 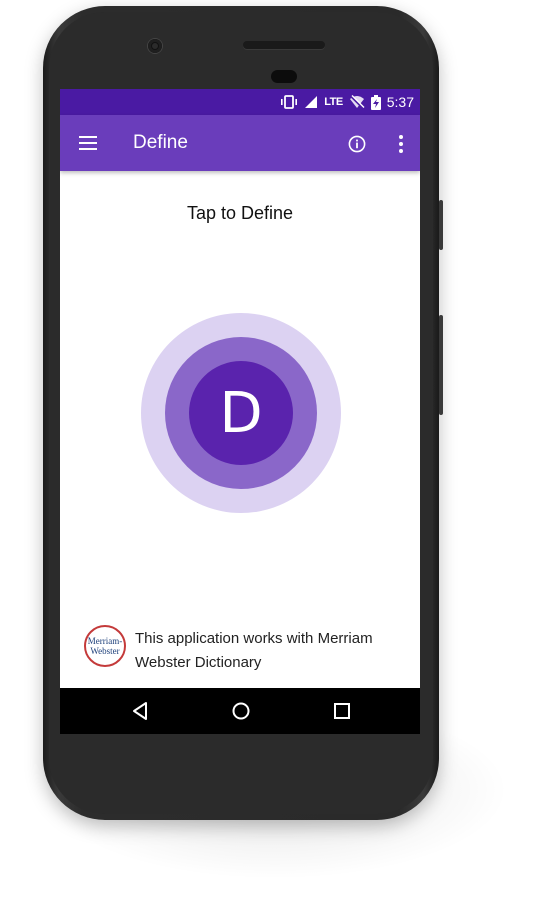 I want to click on earpiece-speaker, so click(x=284, y=45).